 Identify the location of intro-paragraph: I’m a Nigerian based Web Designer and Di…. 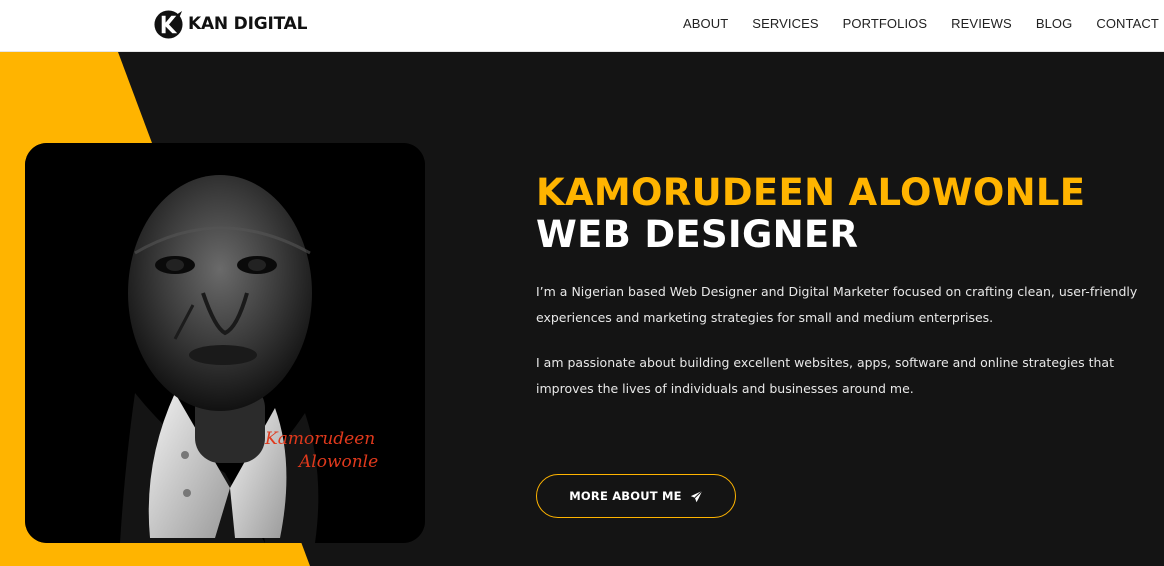
(837, 304).